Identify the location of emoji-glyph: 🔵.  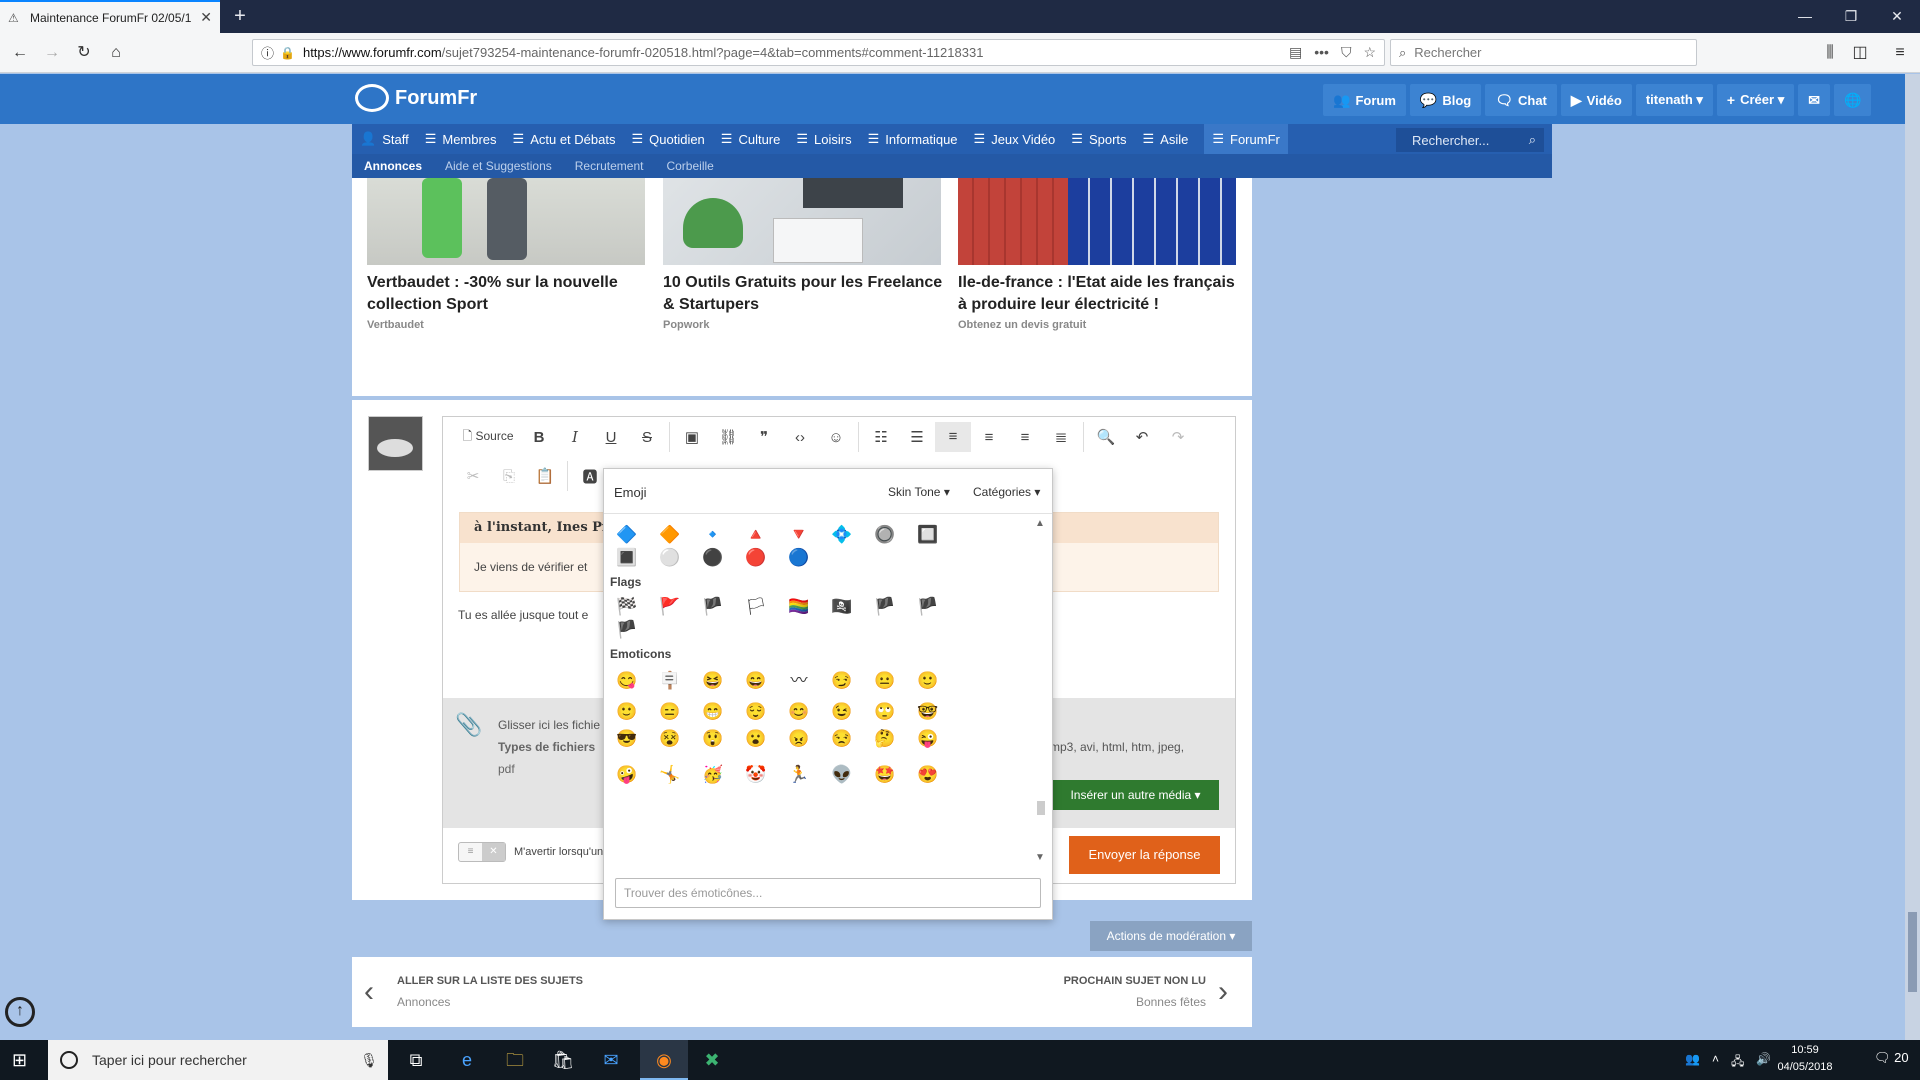
(799, 558).